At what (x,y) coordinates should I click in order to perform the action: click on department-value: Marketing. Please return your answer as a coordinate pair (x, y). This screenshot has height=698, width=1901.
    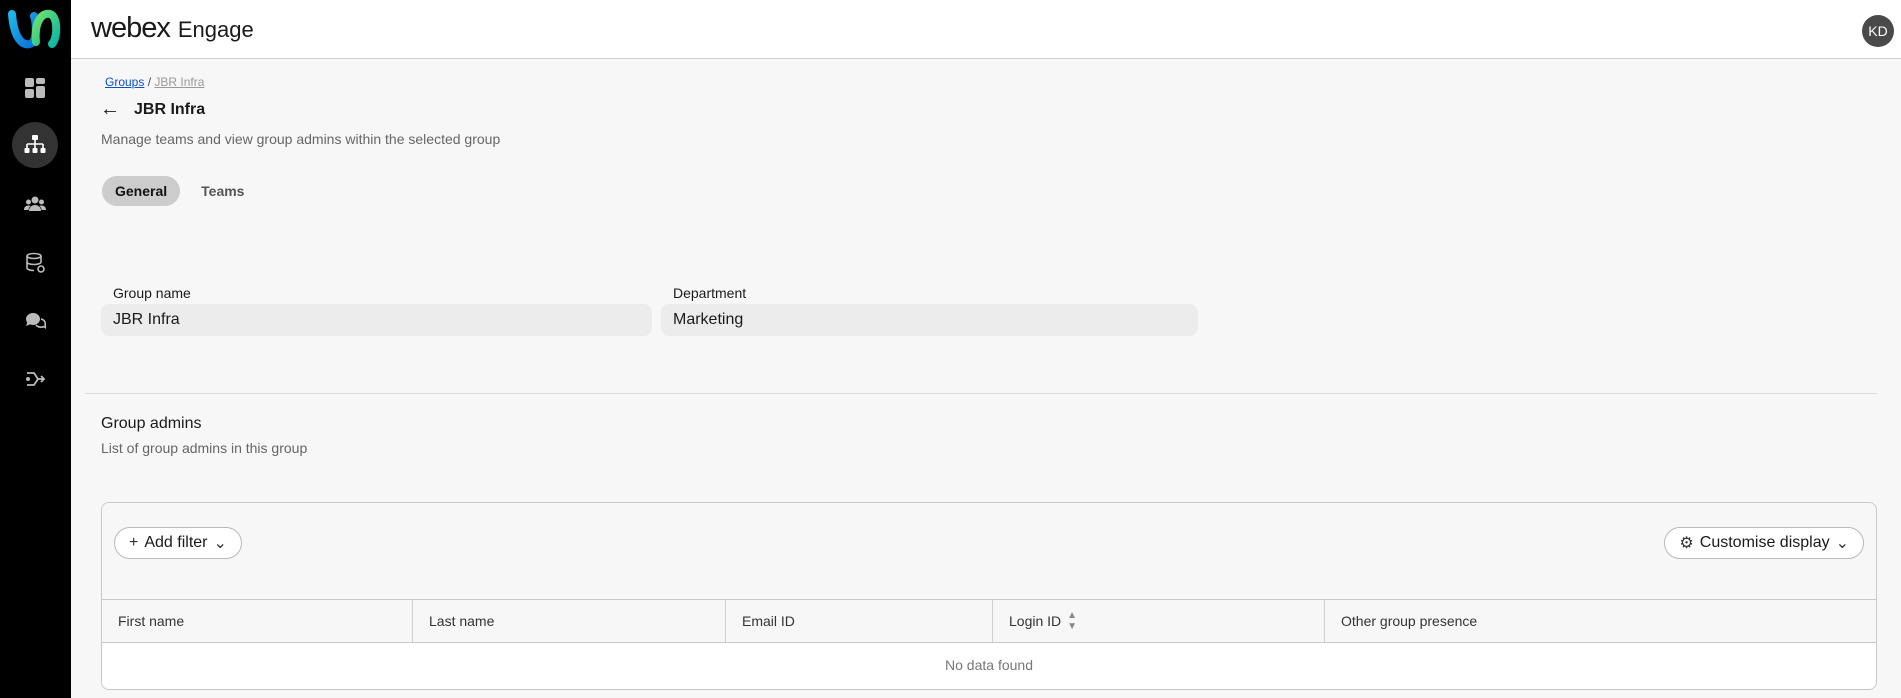
    Looking at the image, I should click on (929, 320).